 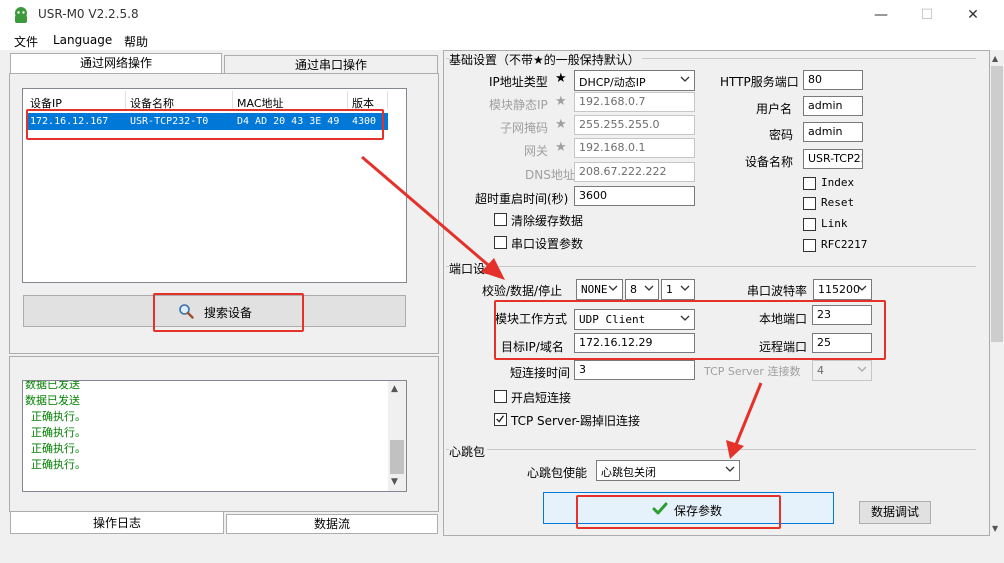 What do you see at coordinates (838, 202) in the screenshot?
I see `reset-label: Reset` at bounding box center [838, 202].